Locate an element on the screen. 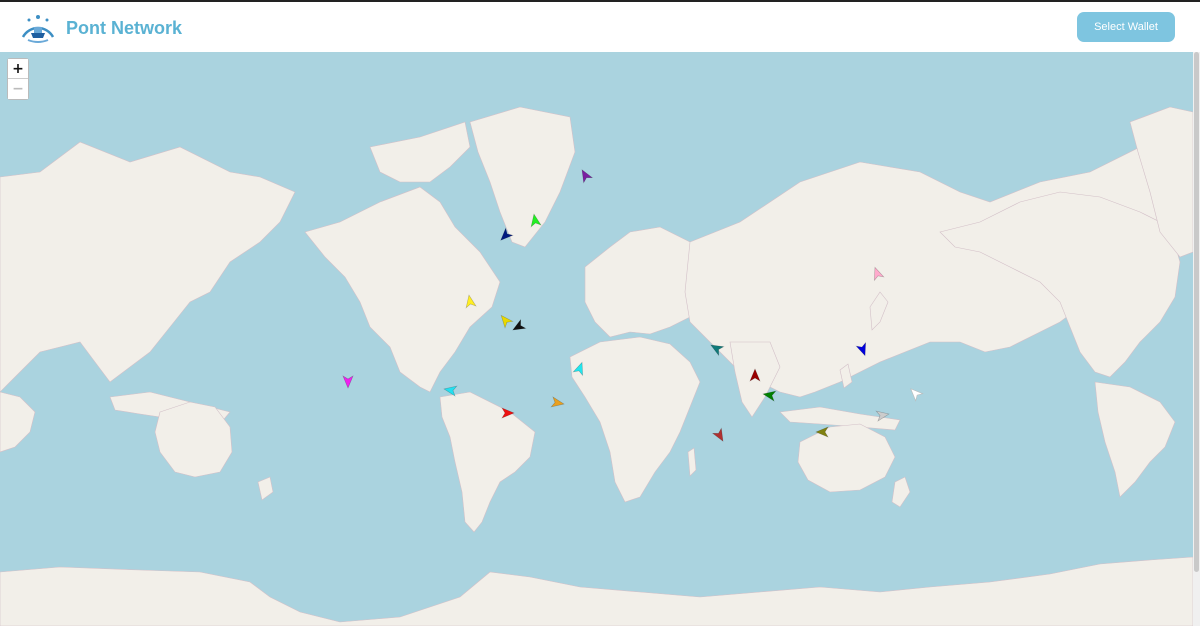  land-new-zealand is located at coordinates (901, 492).